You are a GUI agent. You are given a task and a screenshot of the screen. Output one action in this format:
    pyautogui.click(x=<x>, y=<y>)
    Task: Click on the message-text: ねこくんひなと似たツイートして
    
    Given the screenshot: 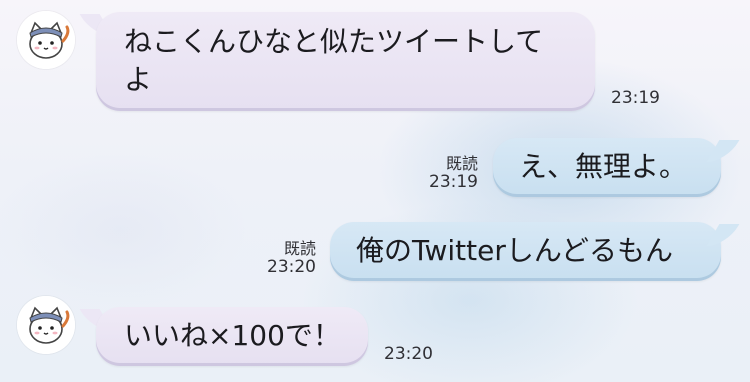 What is the action you would take?
    pyautogui.click(x=334, y=41)
    